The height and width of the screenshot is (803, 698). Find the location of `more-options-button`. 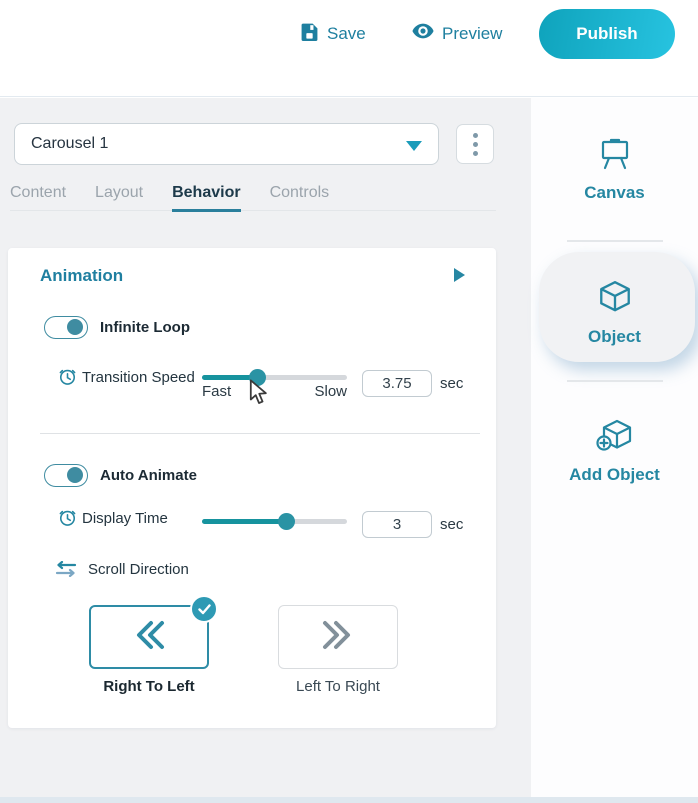

more-options-button is located at coordinates (475, 144).